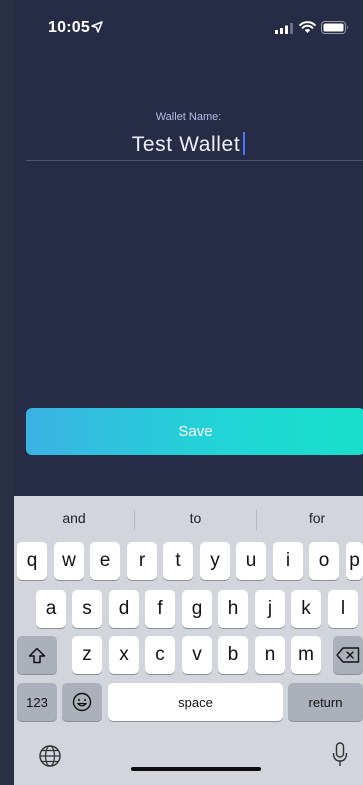 The height and width of the screenshot is (785, 363). Describe the element at coordinates (97, 27) in the screenshot. I see `location-arrow-icon` at that location.